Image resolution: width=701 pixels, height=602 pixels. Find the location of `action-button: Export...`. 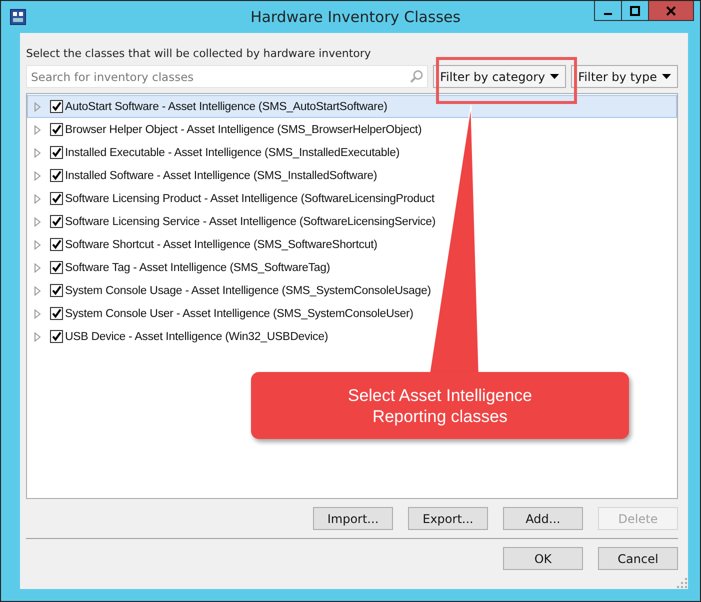

action-button: Export... is located at coordinates (448, 518).